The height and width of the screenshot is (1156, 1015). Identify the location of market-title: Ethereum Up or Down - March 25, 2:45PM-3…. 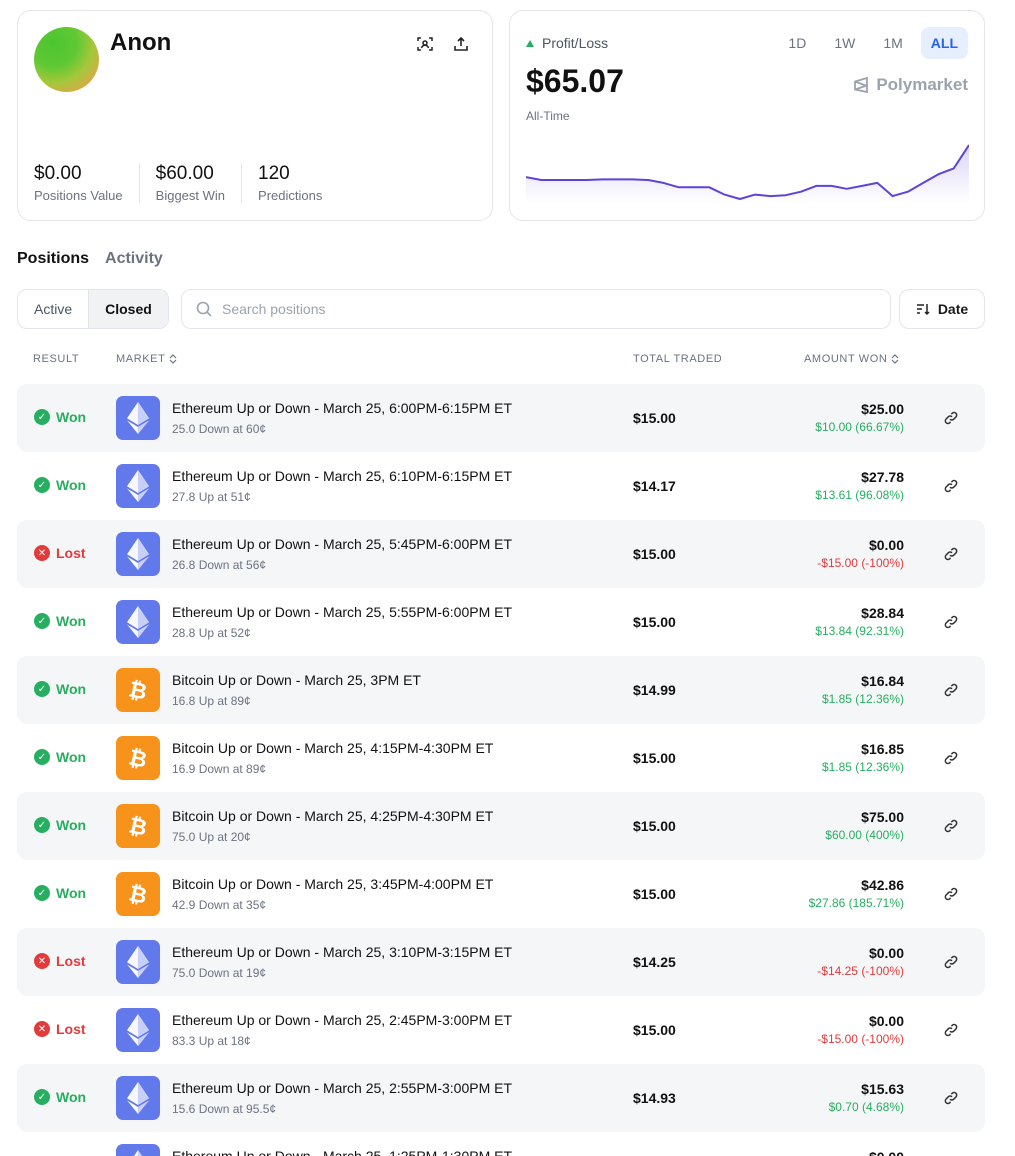
(342, 1020).